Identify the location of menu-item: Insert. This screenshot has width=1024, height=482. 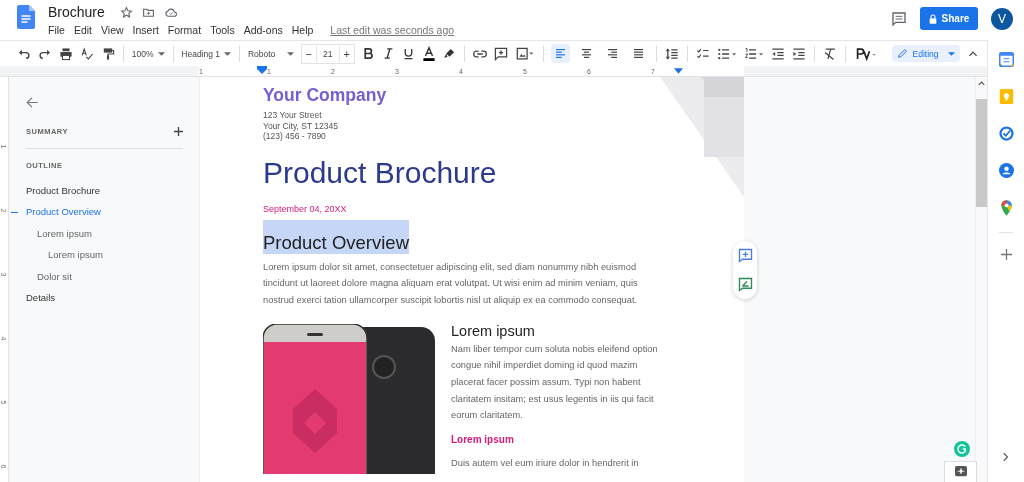
(145, 30).